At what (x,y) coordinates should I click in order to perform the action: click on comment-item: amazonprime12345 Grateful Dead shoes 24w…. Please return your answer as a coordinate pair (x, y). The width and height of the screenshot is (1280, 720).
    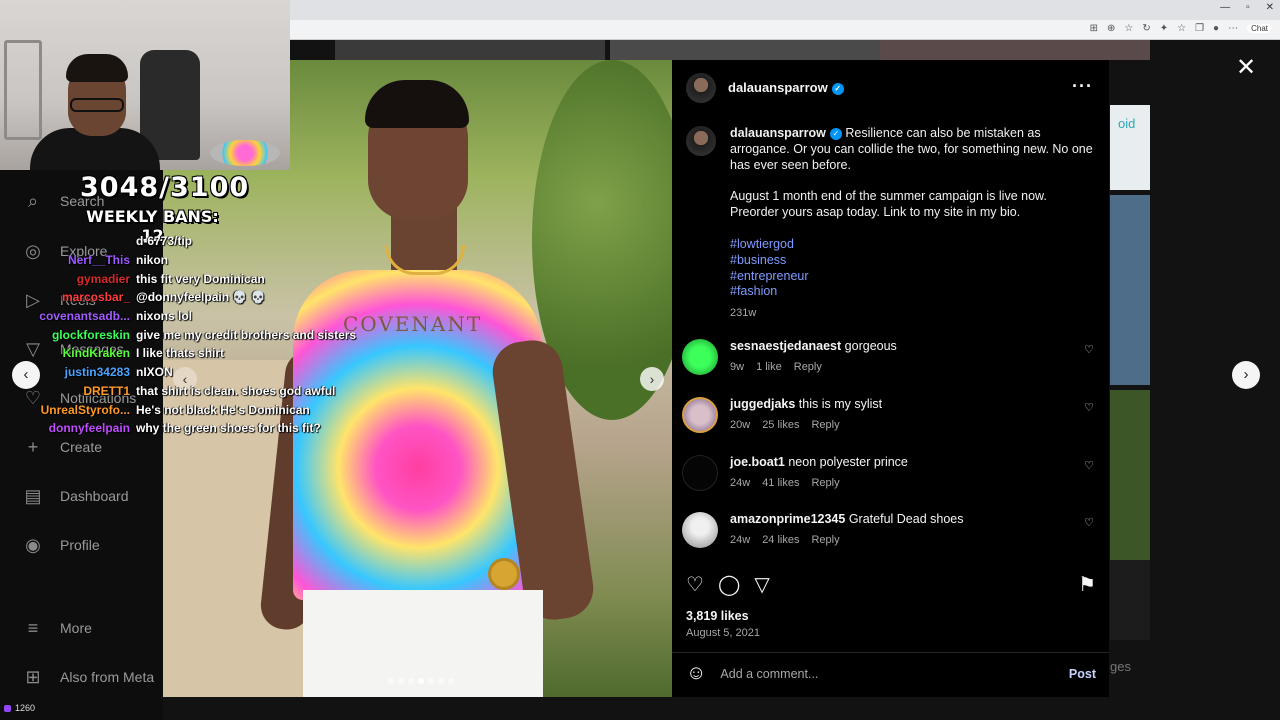
    Looking at the image, I should click on (892, 534).